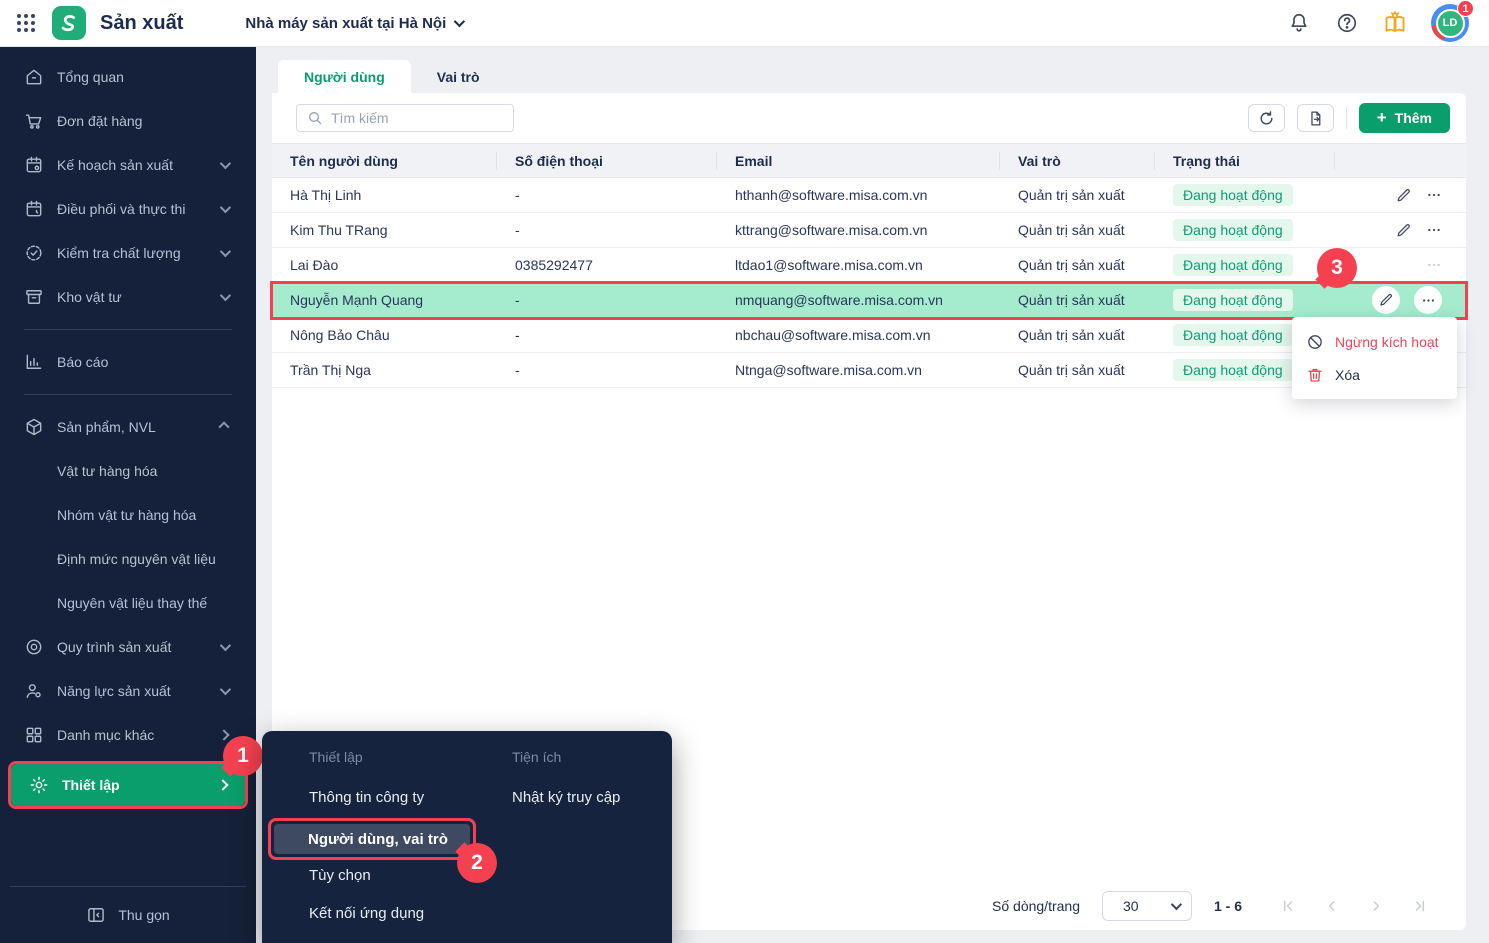 The image size is (1489, 943). I want to click on help-icon, so click(1347, 23).